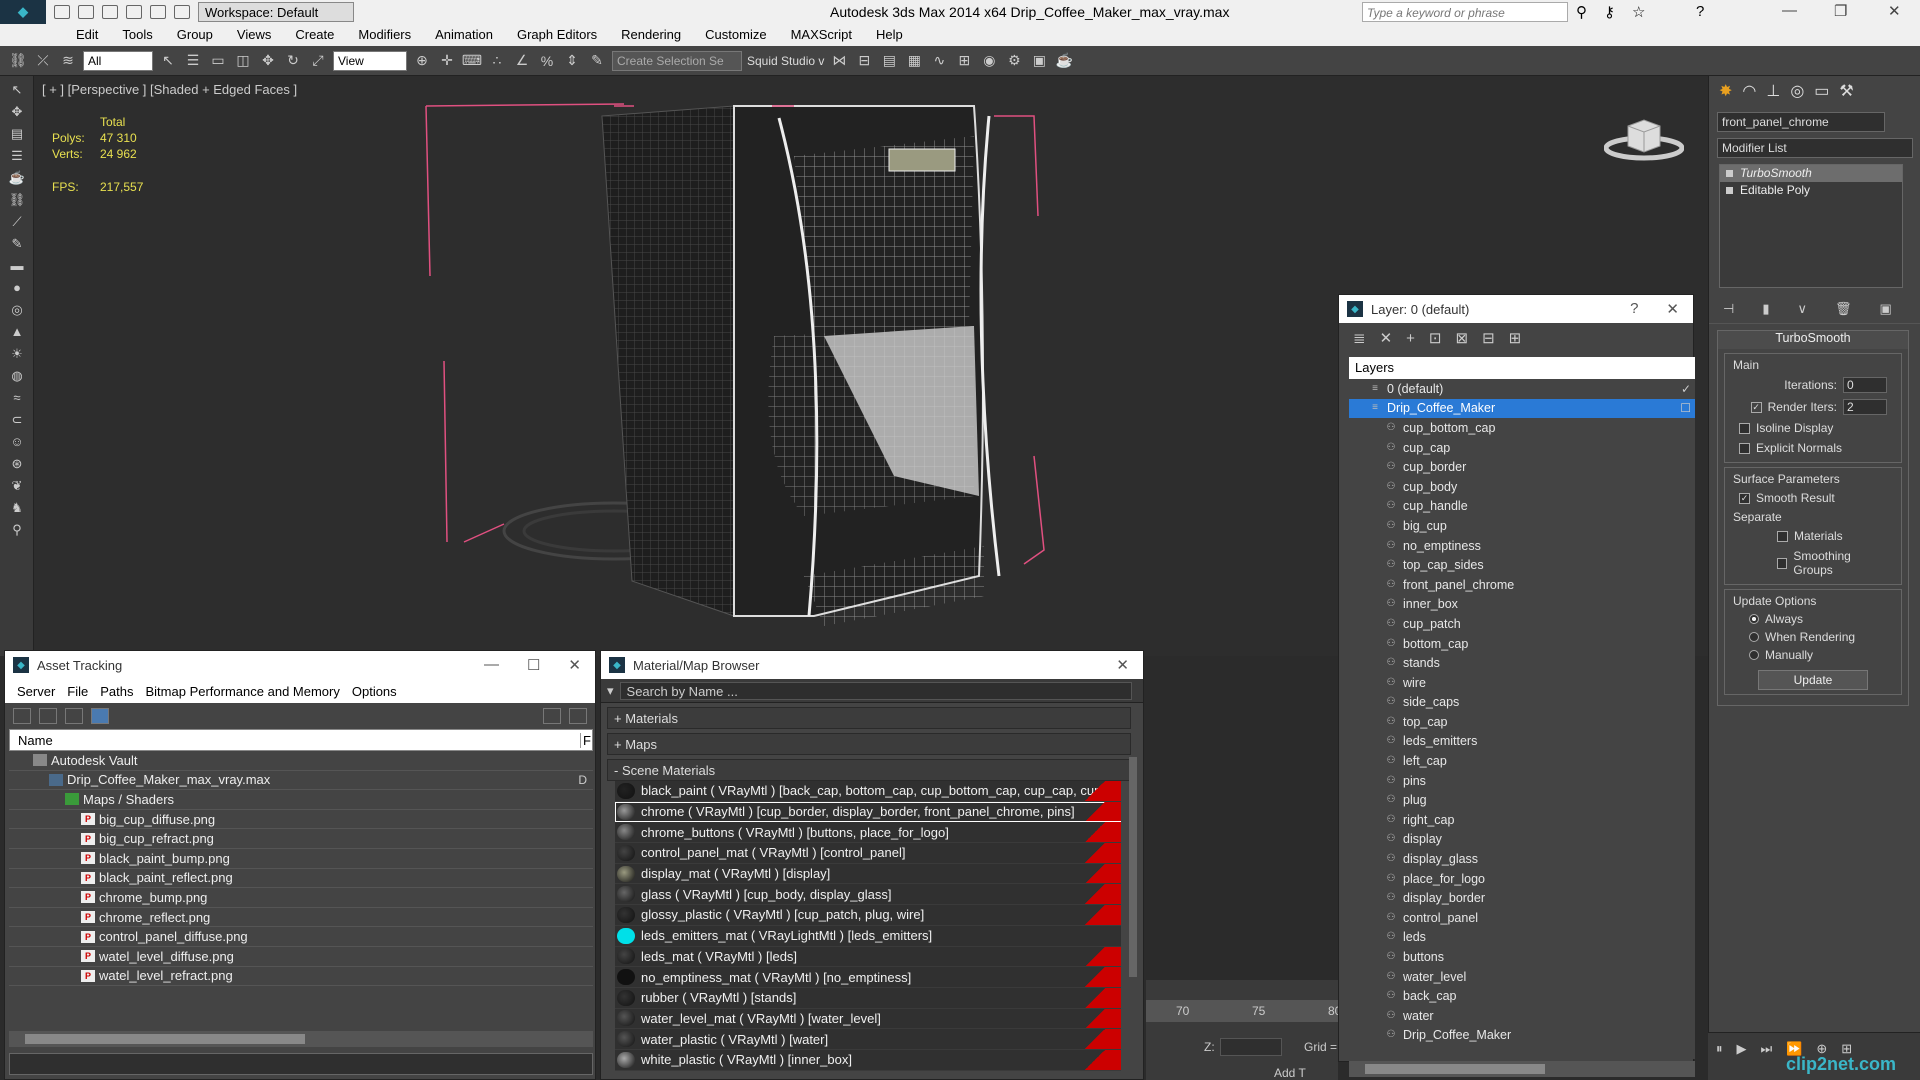 The height and width of the screenshot is (1080, 1920). What do you see at coordinates (22, 716) in the screenshot?
I see `refresh-icon` at bounding box center [22, 716].